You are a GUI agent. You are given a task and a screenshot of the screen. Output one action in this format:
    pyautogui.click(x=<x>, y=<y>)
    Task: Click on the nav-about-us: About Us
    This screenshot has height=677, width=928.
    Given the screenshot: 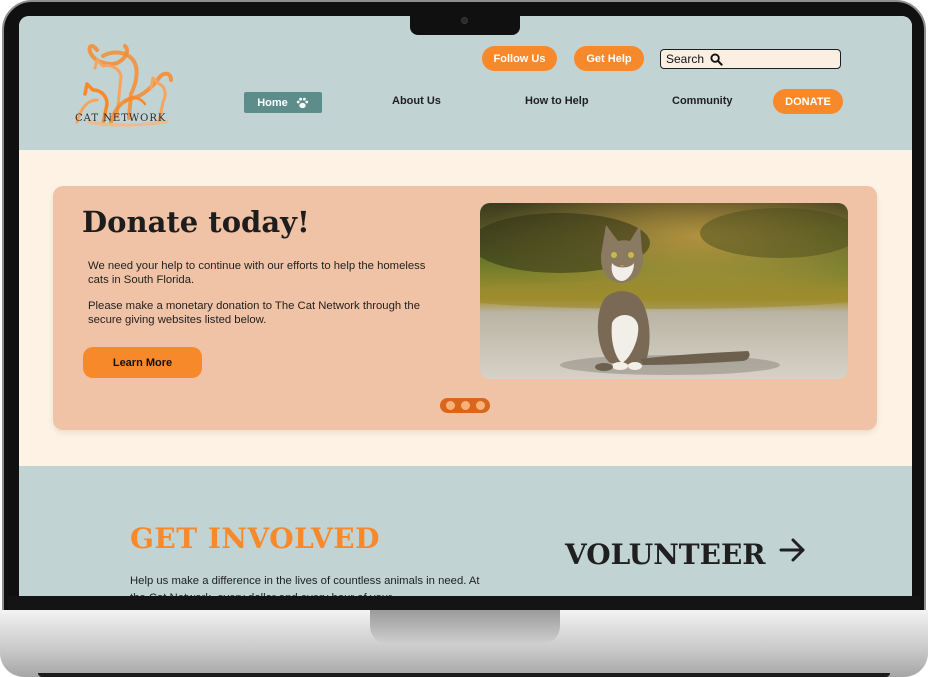 What is the action you would take?
    pyautogui.click(x=416, y=101)
    